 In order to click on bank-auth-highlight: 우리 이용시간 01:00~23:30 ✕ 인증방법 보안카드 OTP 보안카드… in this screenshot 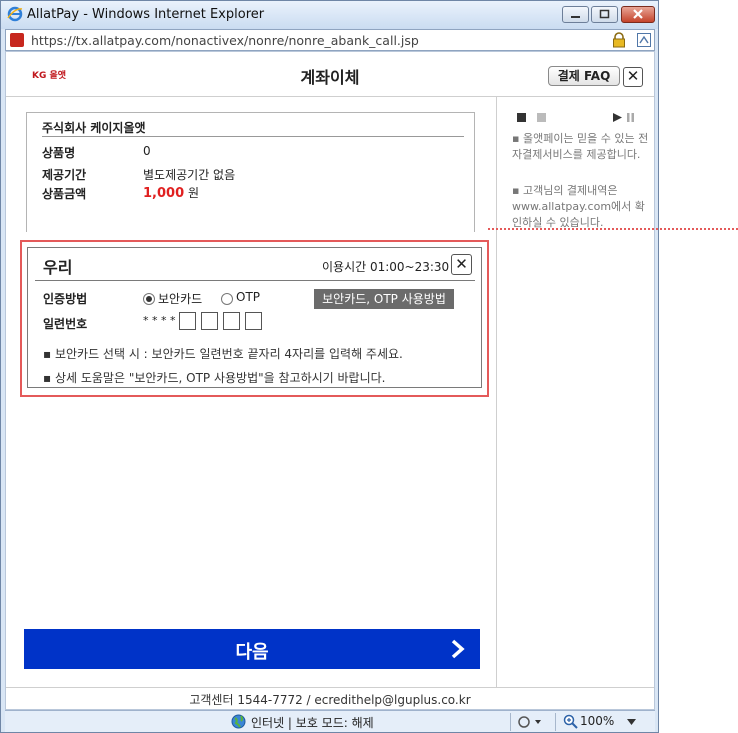, I will do `click(254, 318)`.